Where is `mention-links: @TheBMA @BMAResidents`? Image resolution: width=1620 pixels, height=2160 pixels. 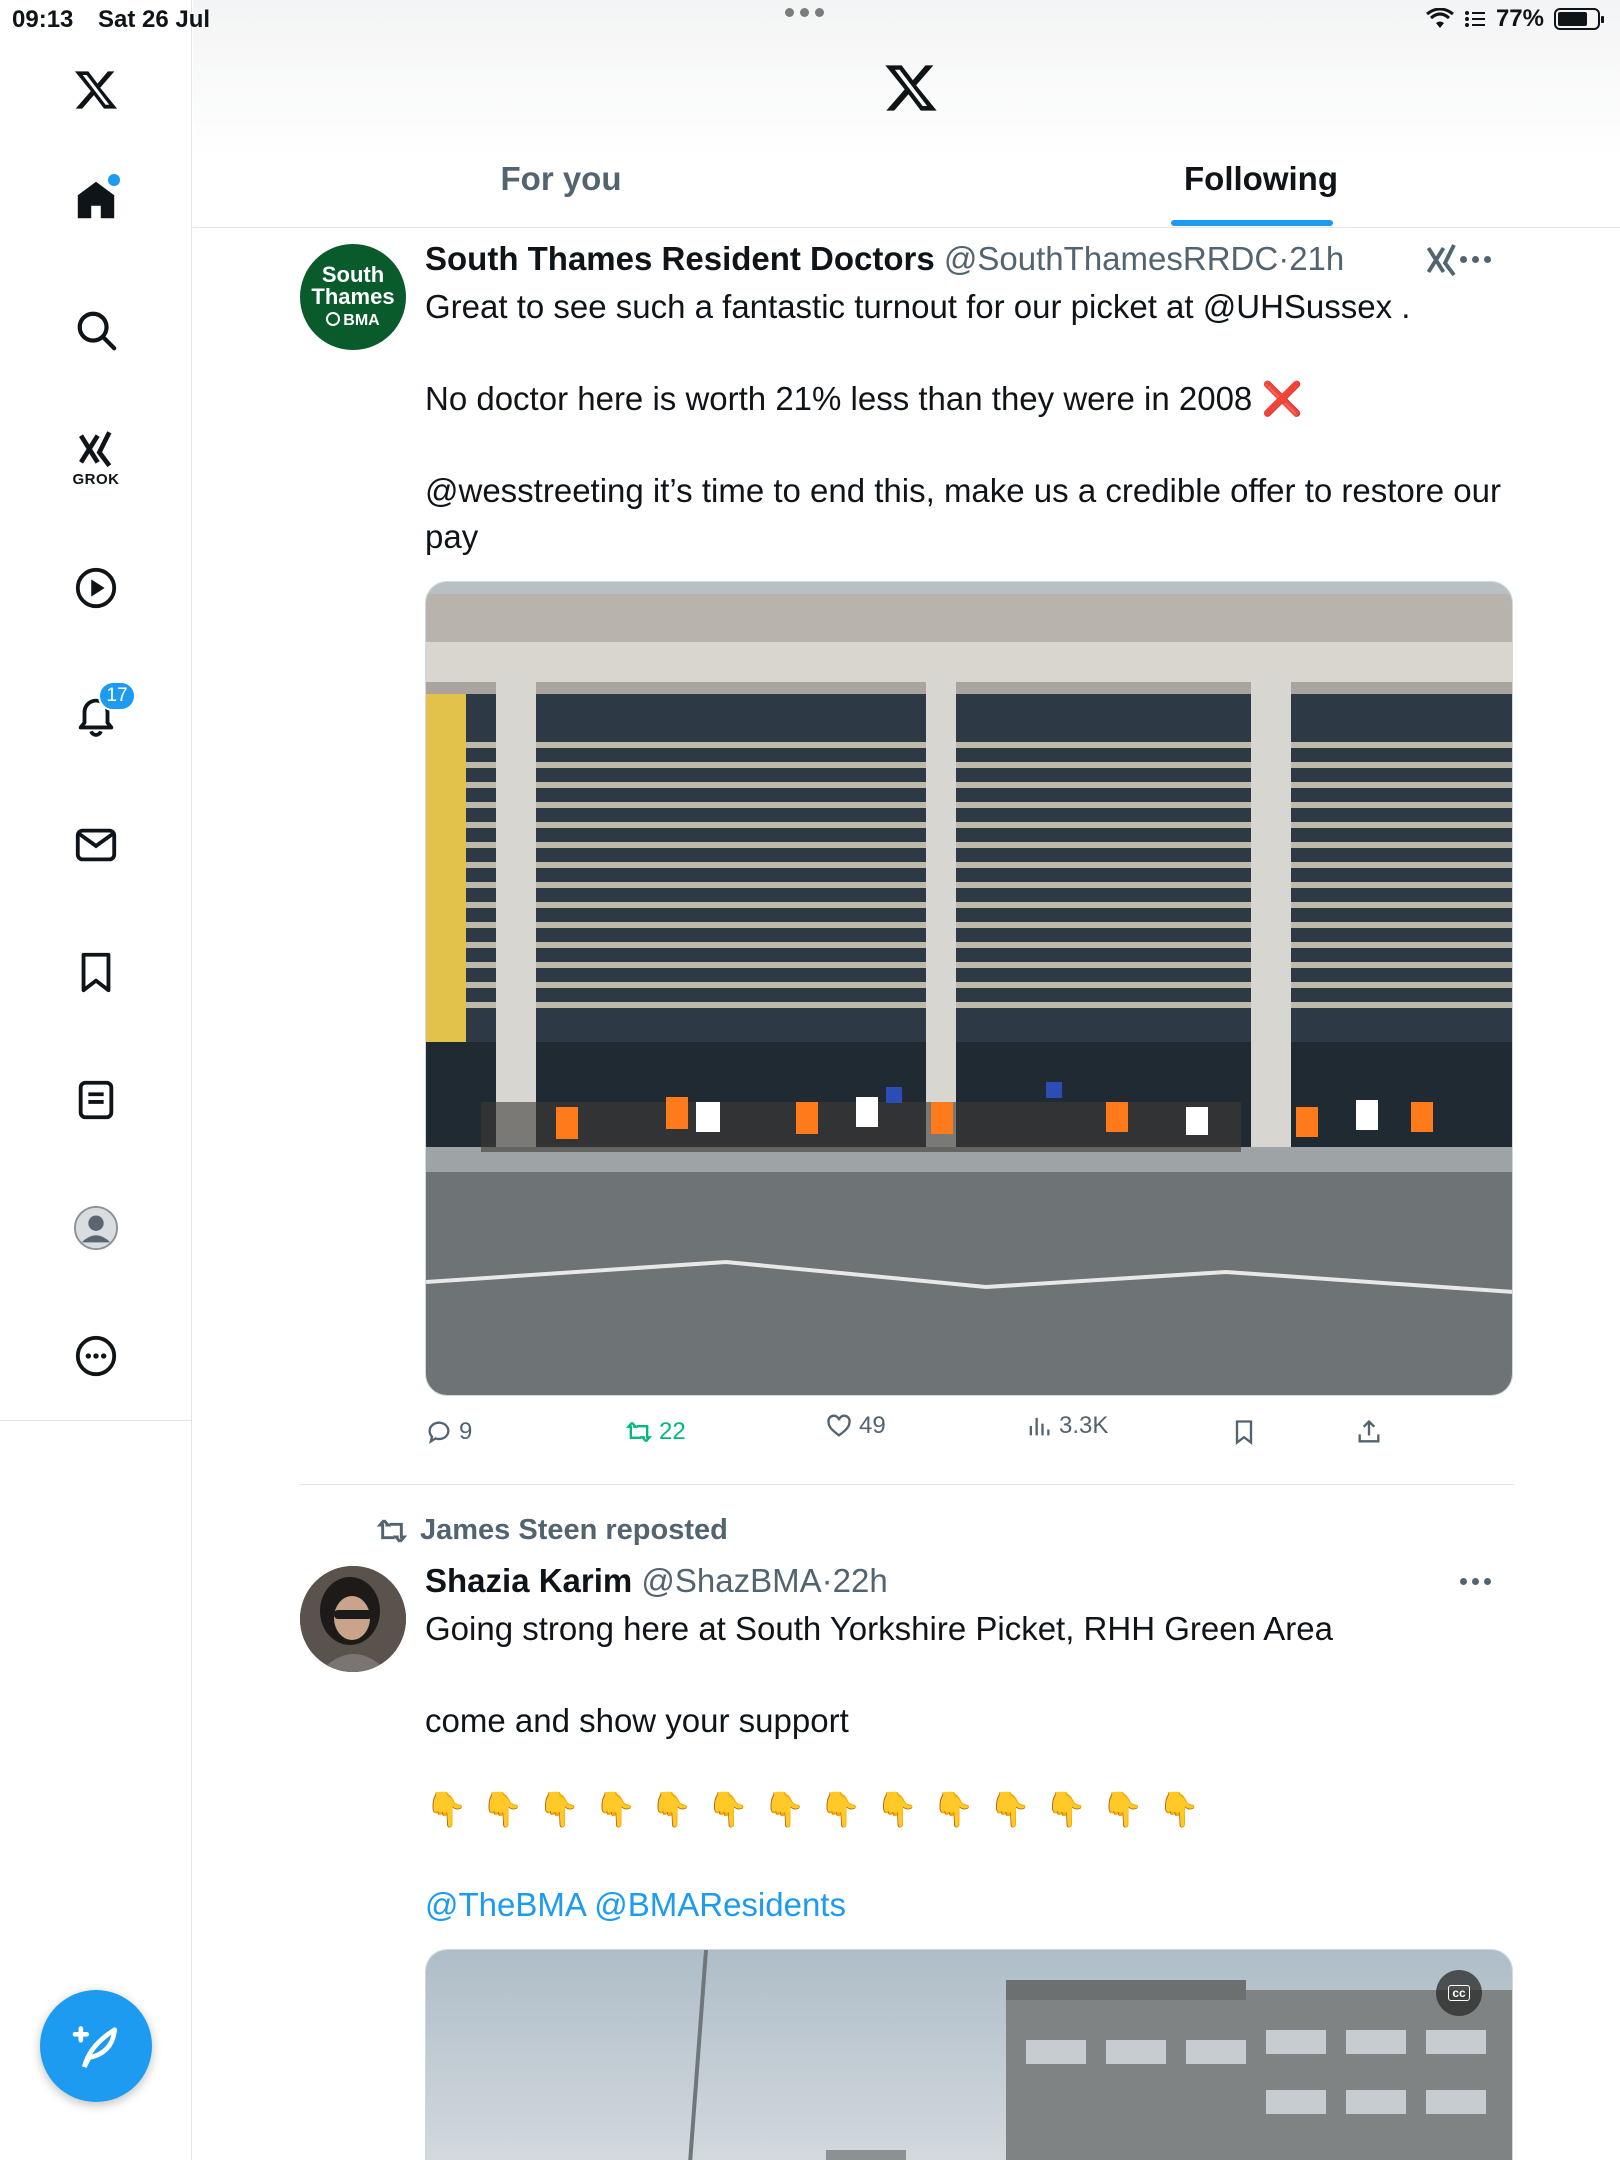 mention-links: @TheBMA @BMAResidents is located at coordinates (970, 1905).